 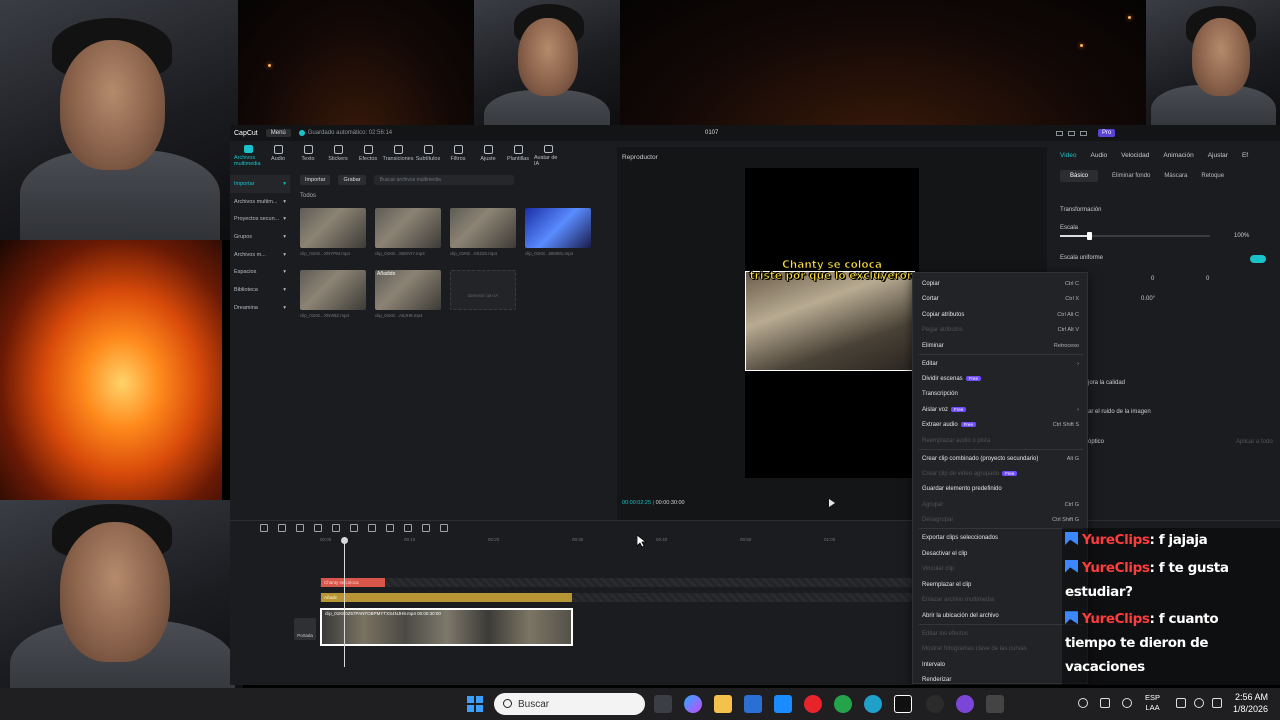 What do you see at coordinates (1241, 236) in the screenshot?
I see `scale-value: 100%` at bounding box center [1241, 236].